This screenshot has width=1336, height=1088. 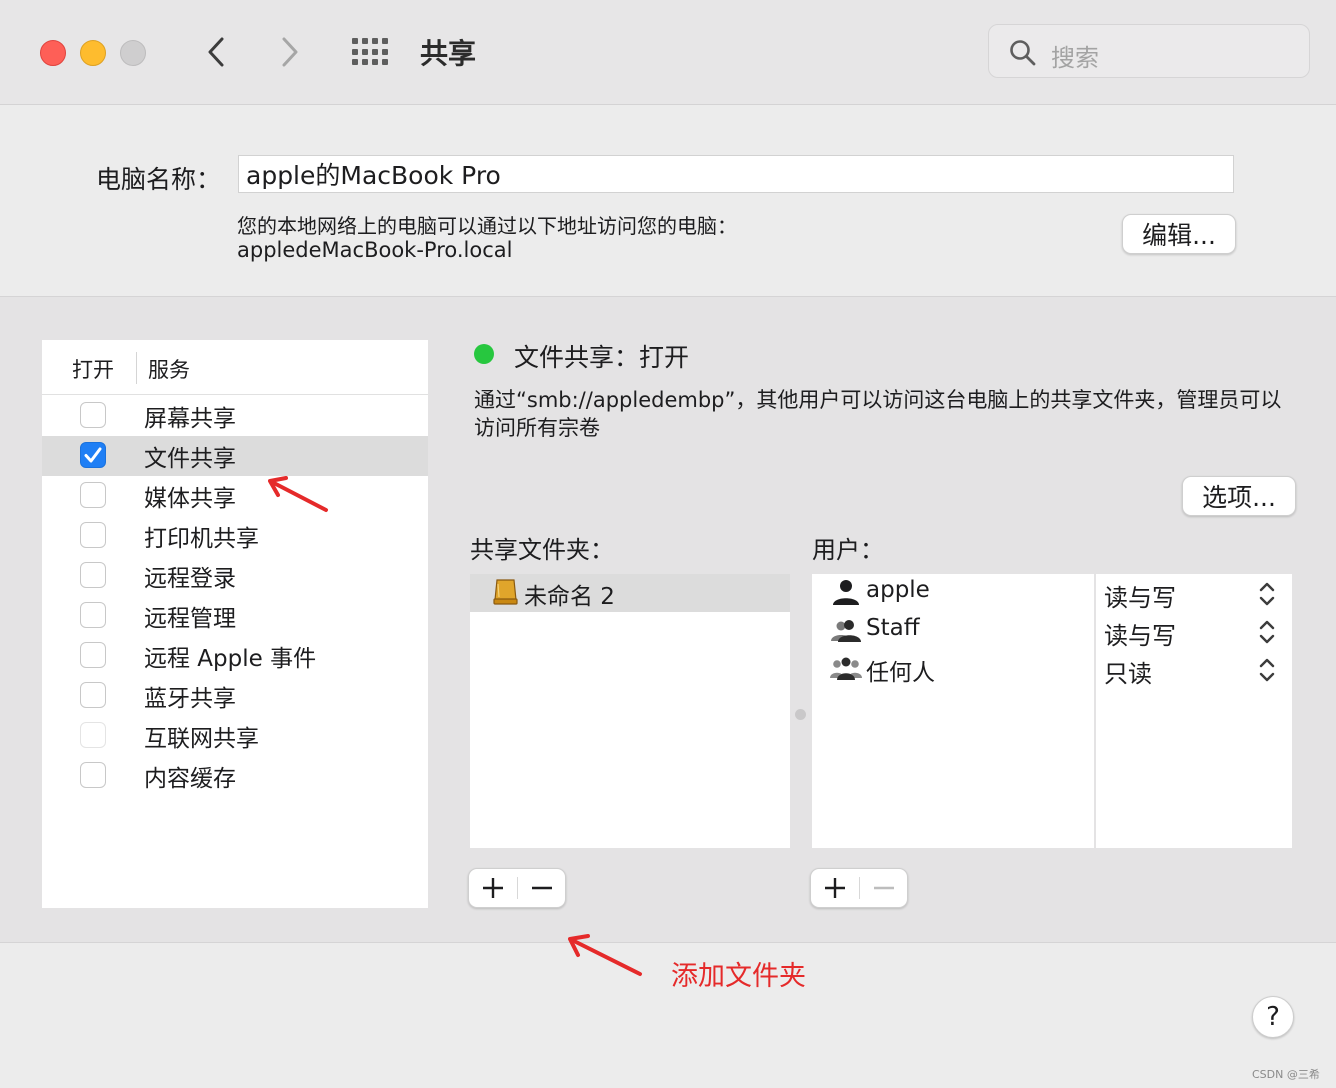 I want to click on shared-folders-label: 共享文件夹：, so click(x=542, y=550).